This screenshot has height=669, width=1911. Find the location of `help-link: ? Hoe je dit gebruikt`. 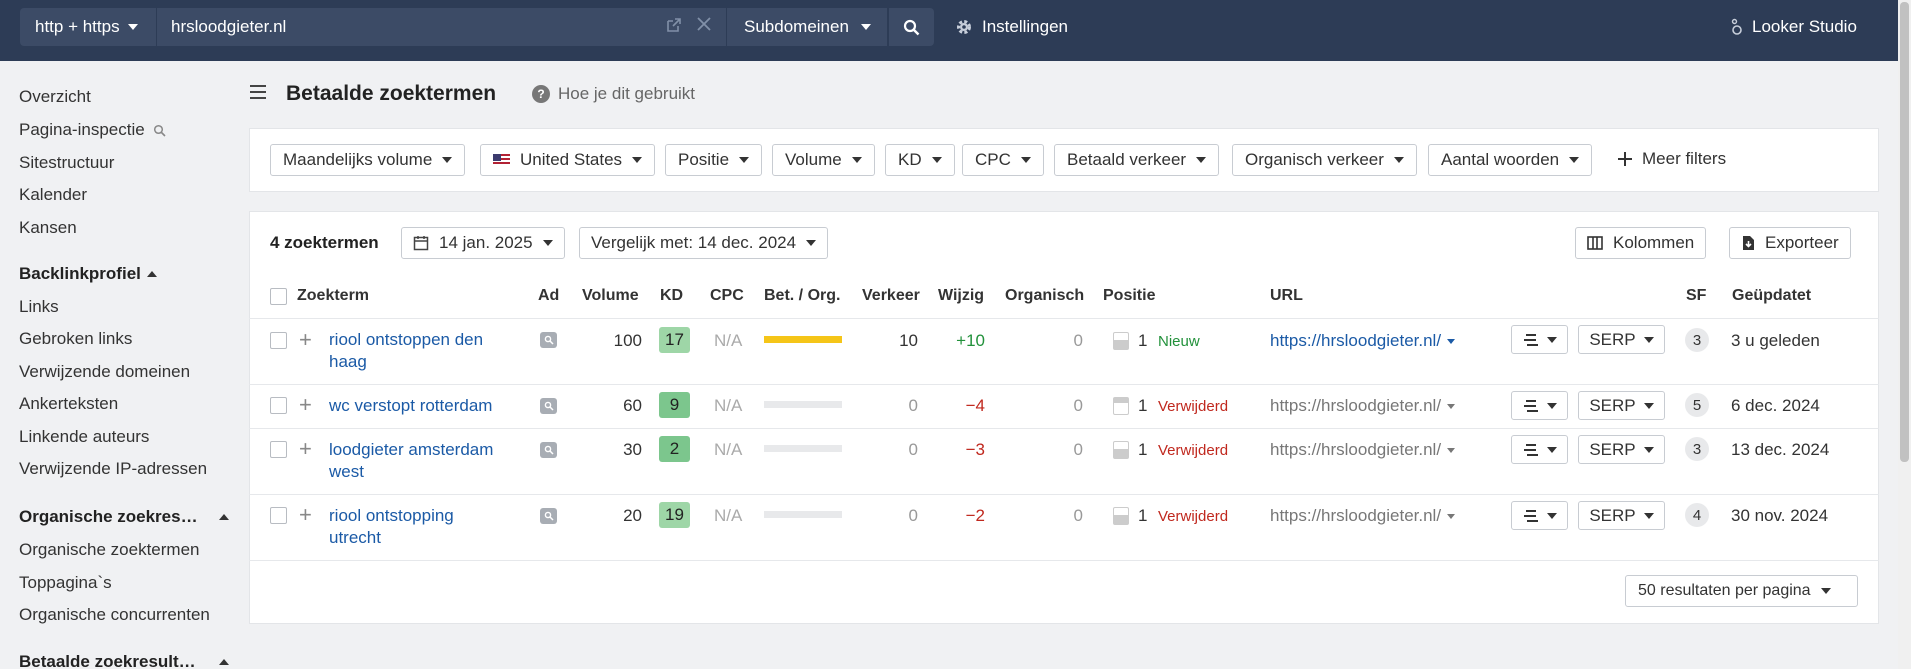

help-link: ? Hoe je dit gebruikt is located at coordinates (613, 94).